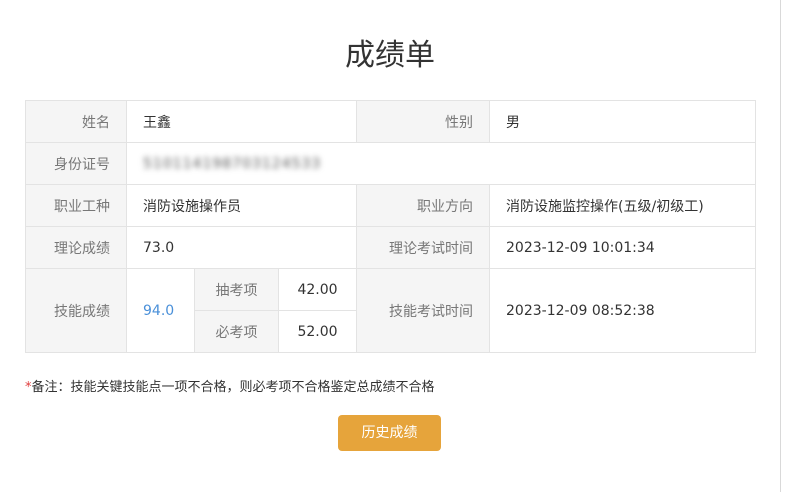 The width and height of the screenshot is (791, 492). What do you see at coordinates (441, 163) in the screenshot?
I see `id-number-cell: 510114198703124533` at bounding box center [441, 163].